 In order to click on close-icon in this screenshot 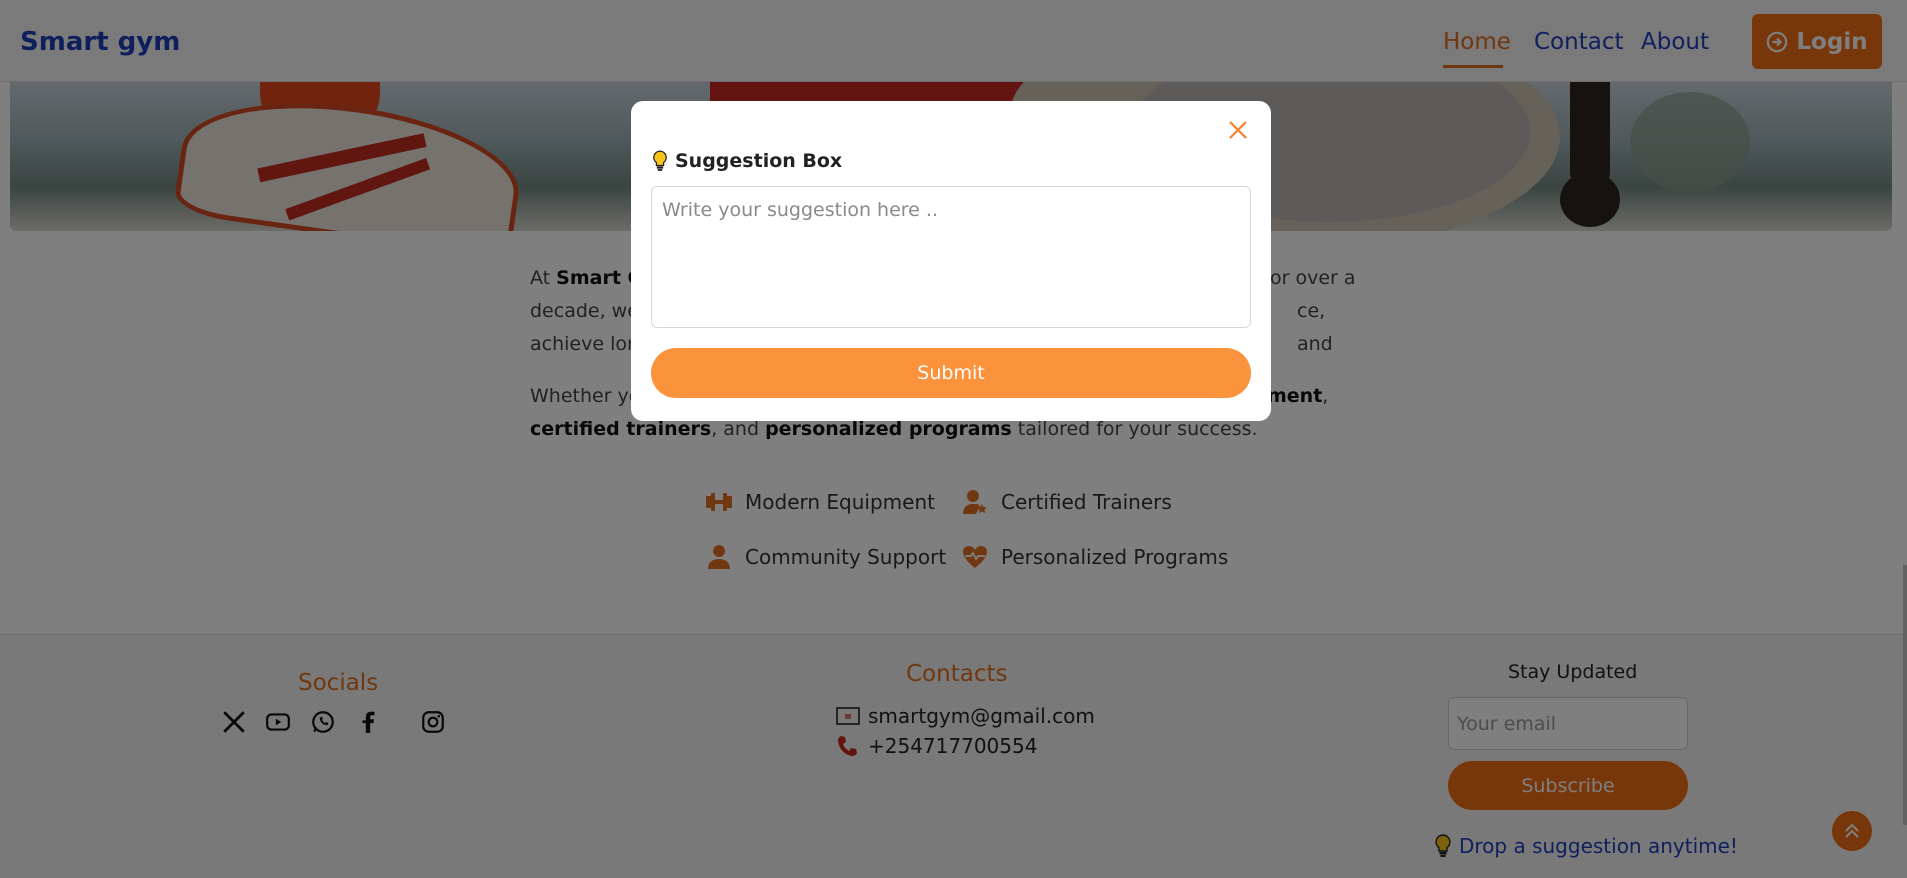, I will do `click(1238, 130)`.